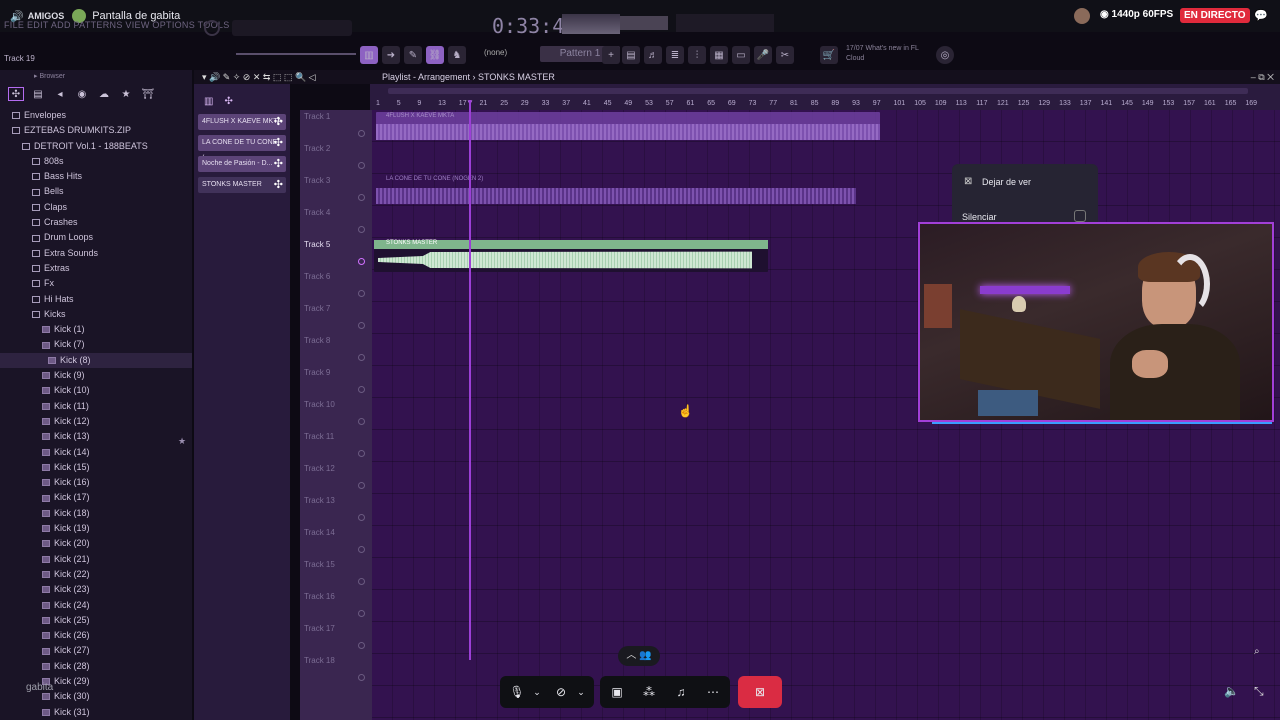 This screenshot has height=720, width=1280. What do you see at coordinates (413, 55) in the screenshot?
I see `brush-icon: ✎` at bounding box center [413, 55].